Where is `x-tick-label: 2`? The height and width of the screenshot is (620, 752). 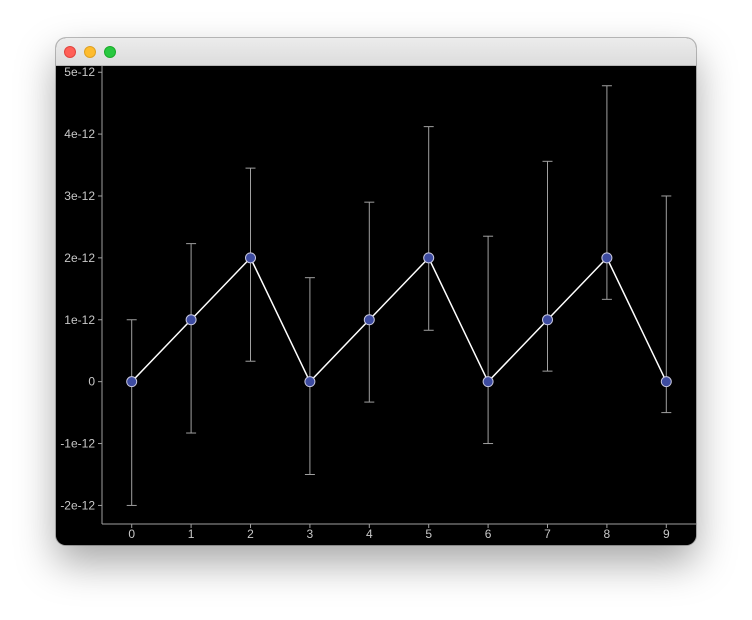 x-tick-label: 2 is located at coordinates (250, 534).